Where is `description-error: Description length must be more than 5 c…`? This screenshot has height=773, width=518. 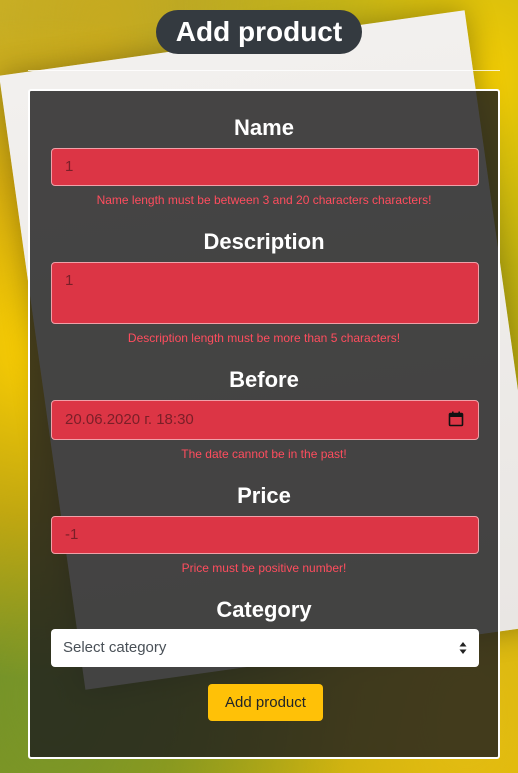
description-error: Description length must be more than 5 c… is located at coordinates (264, 338).